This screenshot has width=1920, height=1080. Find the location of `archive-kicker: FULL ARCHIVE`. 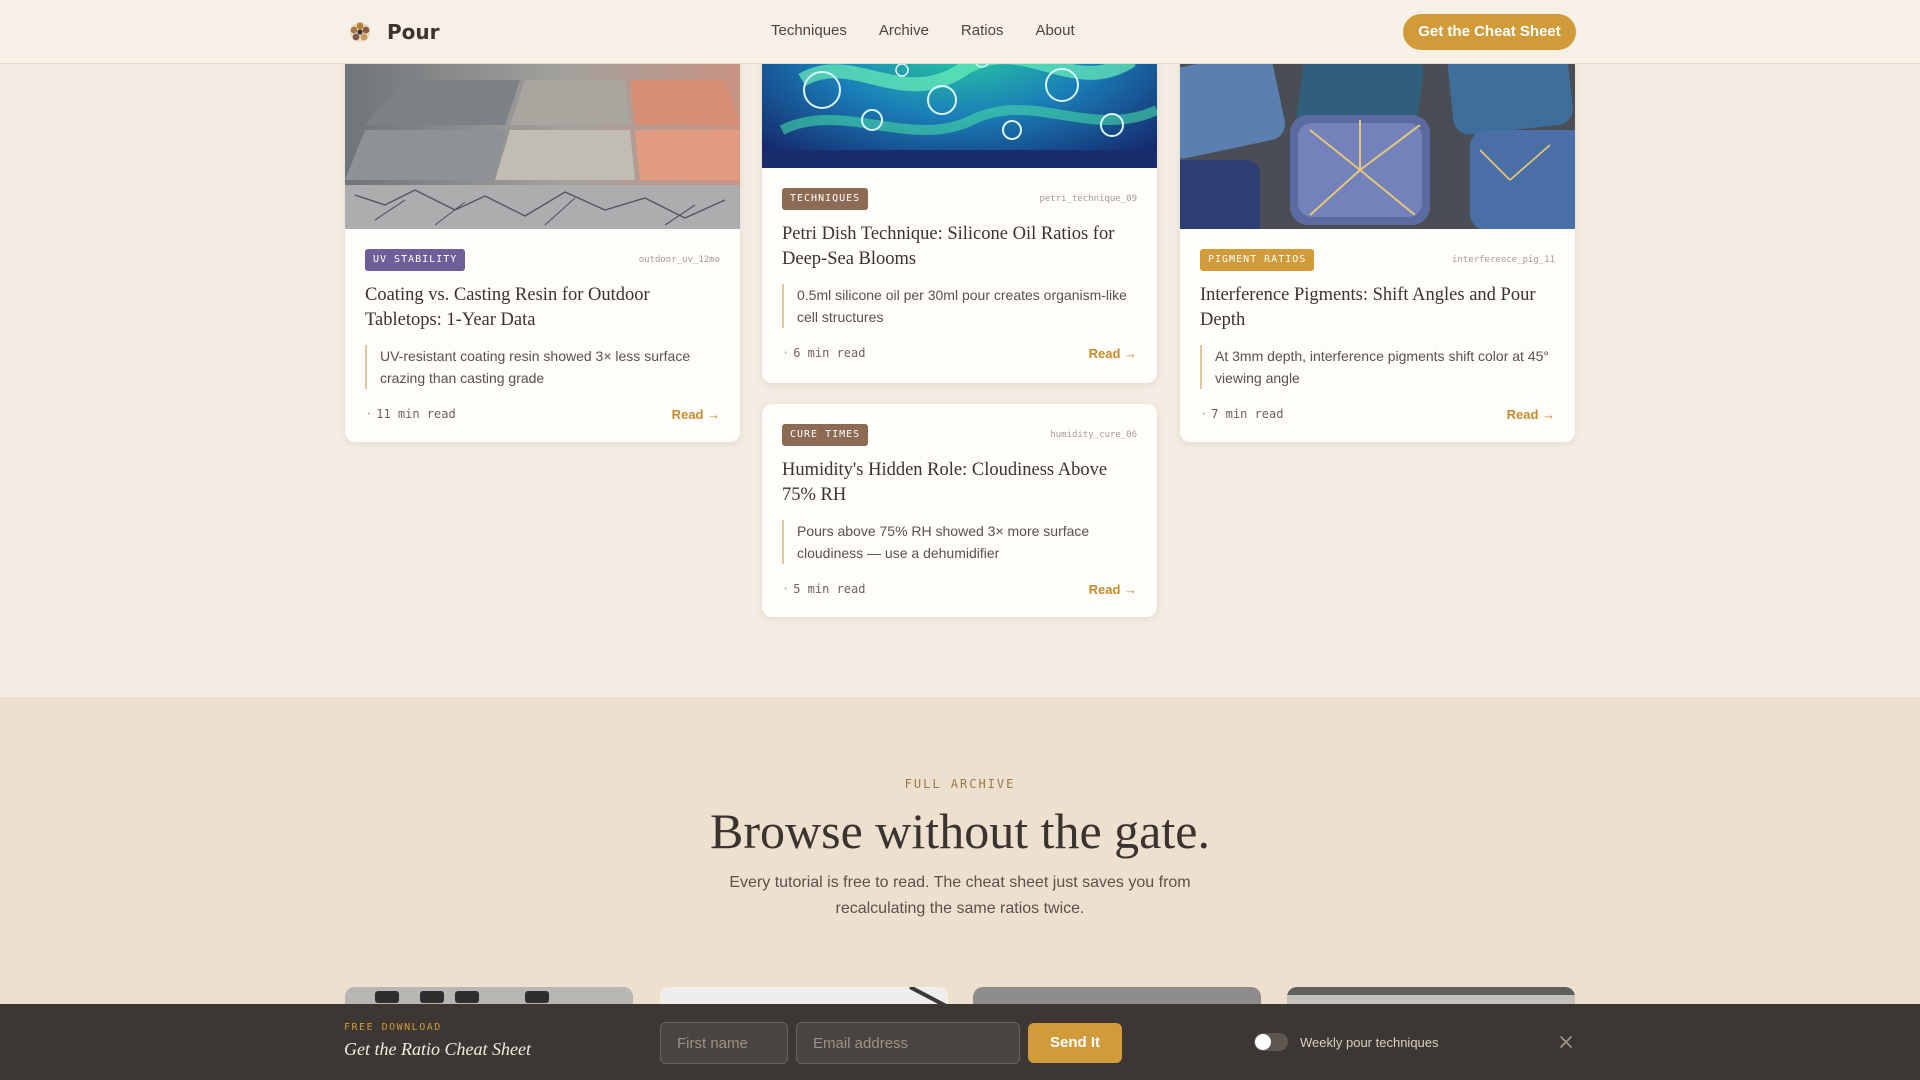

archive-kicker: FULL ARCHIVE is located at coordinates (960, 784).